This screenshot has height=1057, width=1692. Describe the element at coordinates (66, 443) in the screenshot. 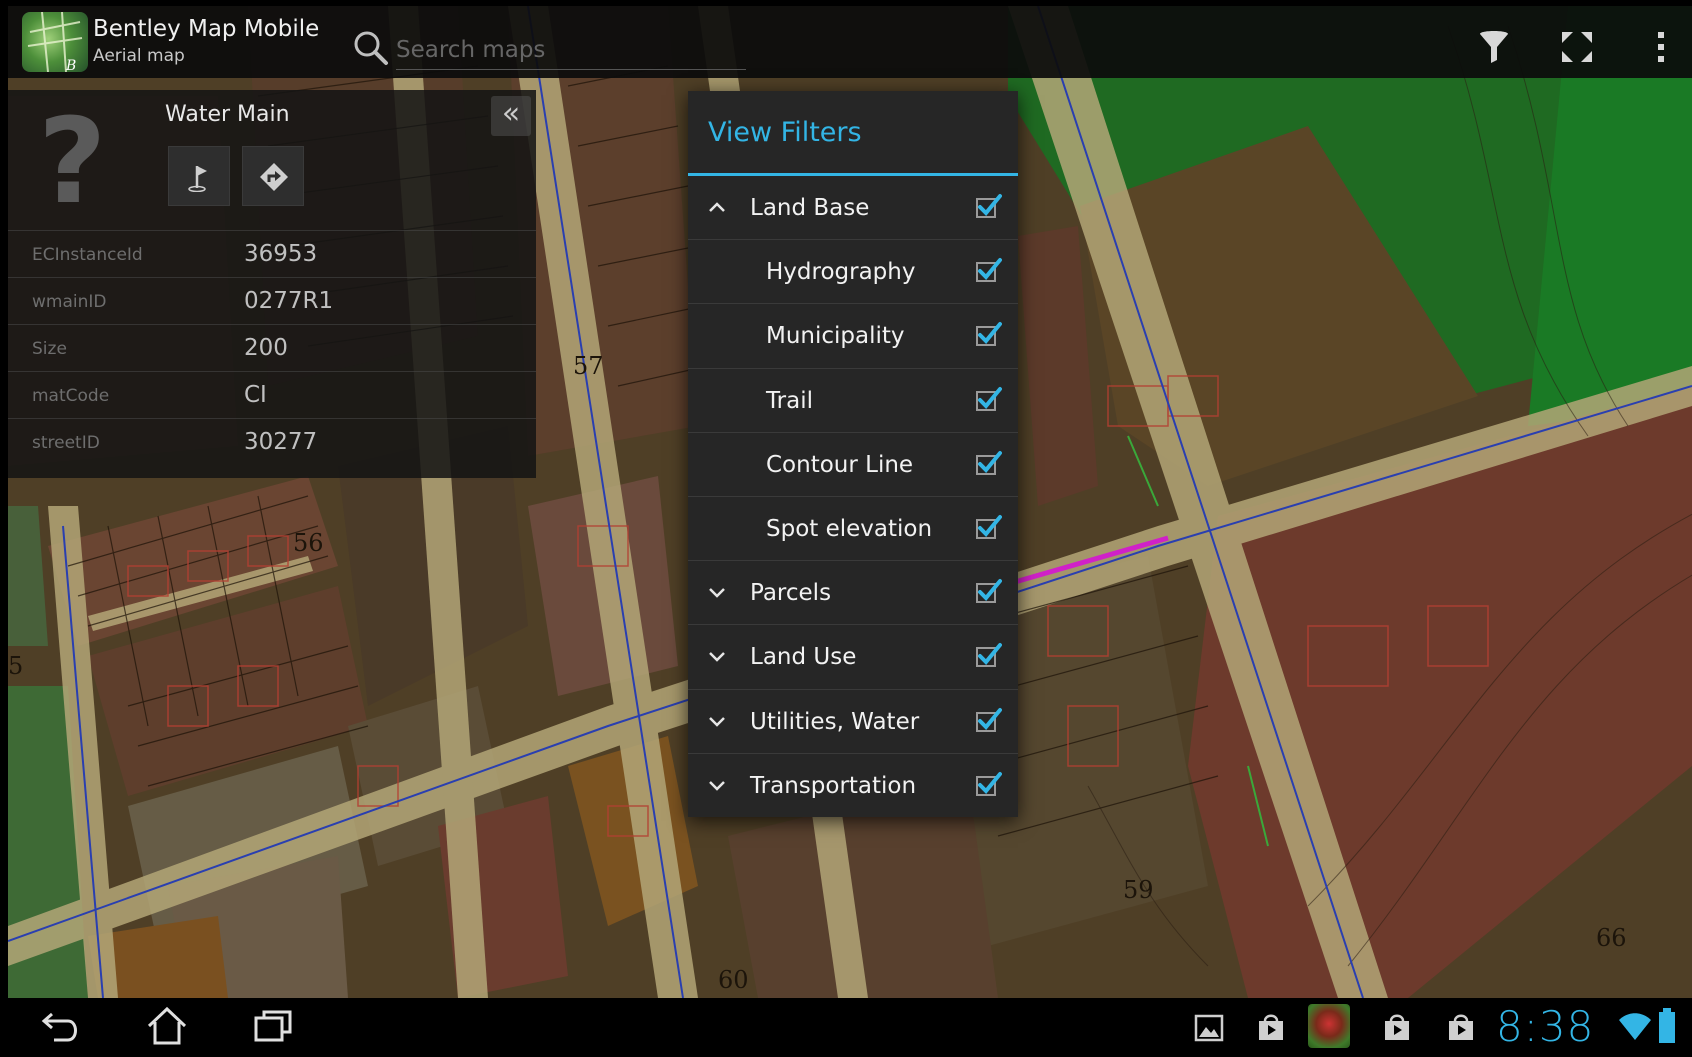

I see `attribute-name: streetID` at that location.